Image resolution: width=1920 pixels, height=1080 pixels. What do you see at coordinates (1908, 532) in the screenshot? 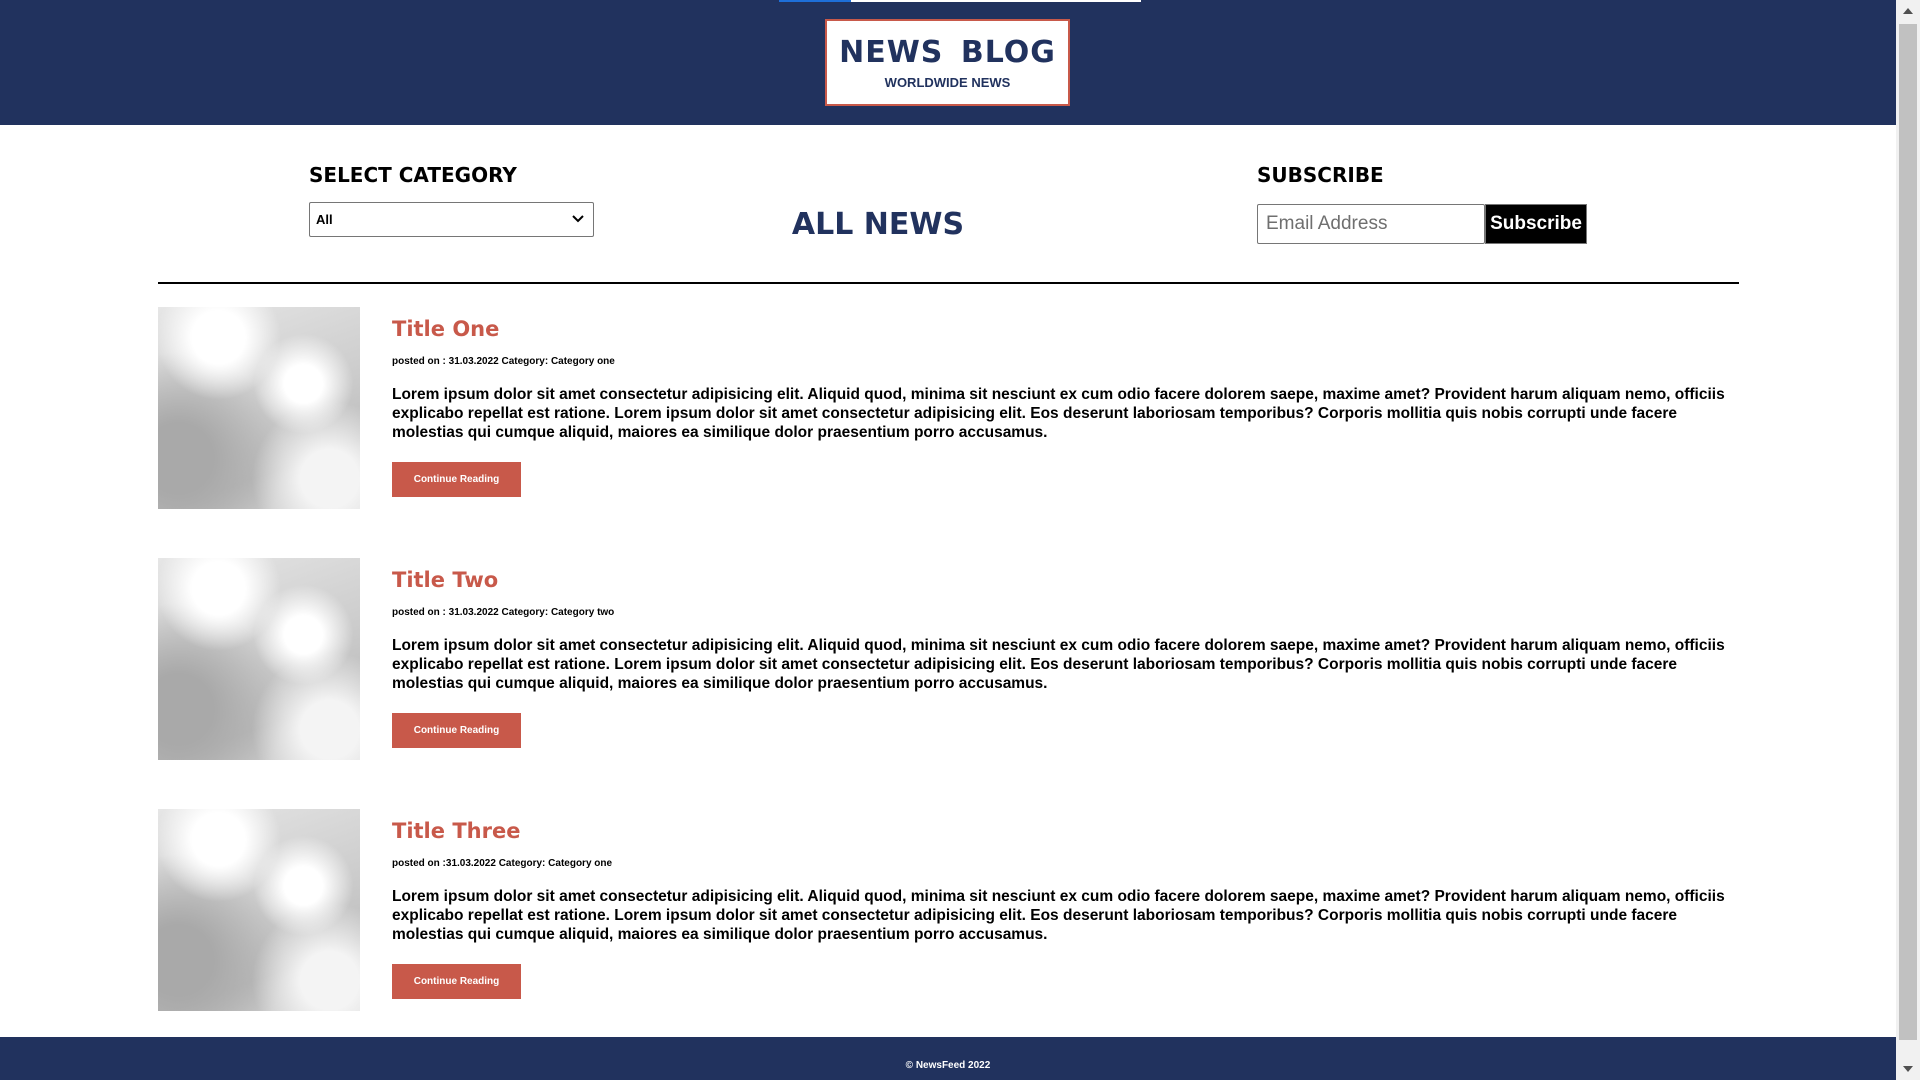
I see `scrollbar-thumb` at bounding box center [1908, 532].